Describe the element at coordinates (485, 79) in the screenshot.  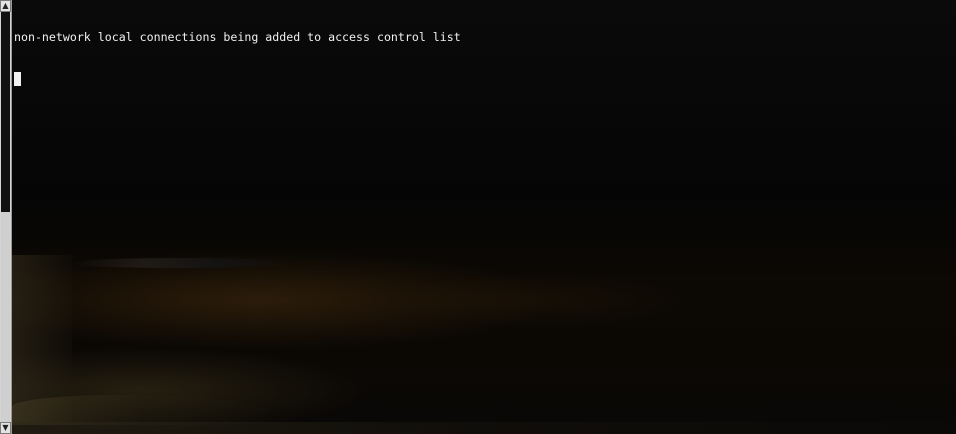
I see `terminal-prompt-line` at that location.